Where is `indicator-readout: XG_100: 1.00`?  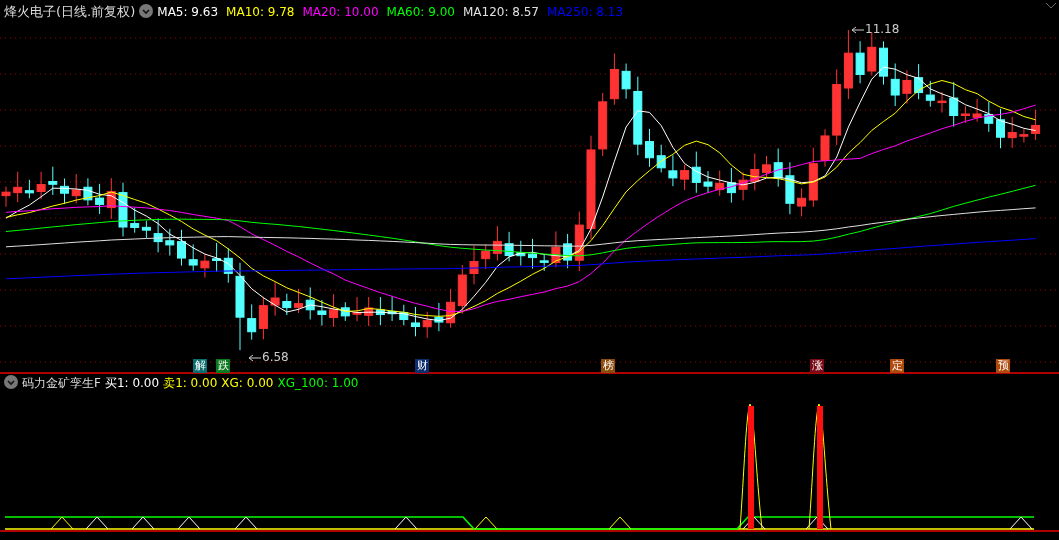
indicator-readout: XG_100: 1.00 is located at coordinates (318, 383).